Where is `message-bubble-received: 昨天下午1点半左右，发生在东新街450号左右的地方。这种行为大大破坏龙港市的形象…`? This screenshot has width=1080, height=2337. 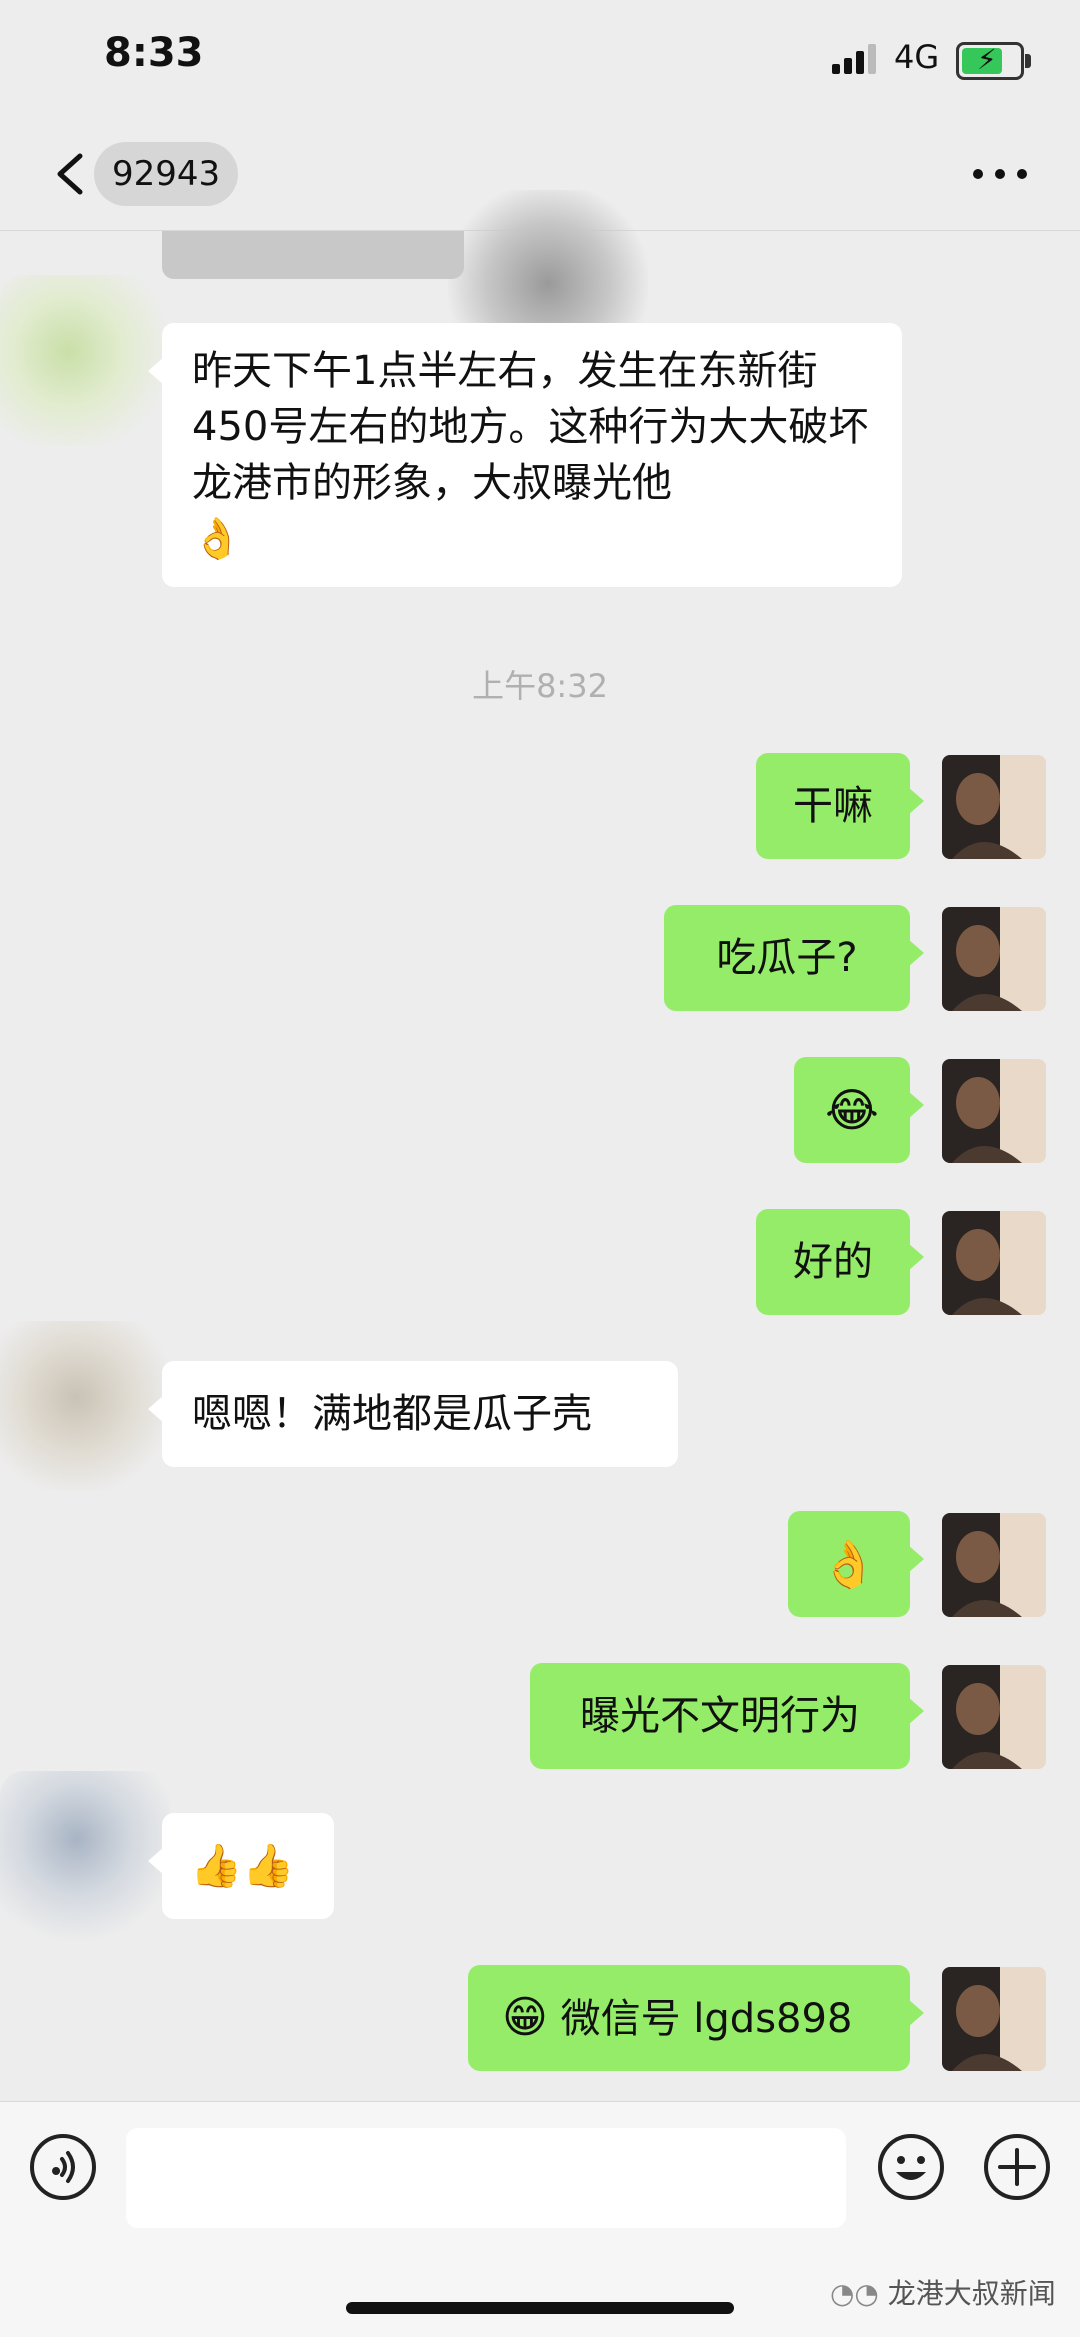 message-bubble-received: 昨天下午1点半左右，发生在东新街450号左右的地方。这种行为大大破坏龙港市的形象… is located at coordinates (525, 455).